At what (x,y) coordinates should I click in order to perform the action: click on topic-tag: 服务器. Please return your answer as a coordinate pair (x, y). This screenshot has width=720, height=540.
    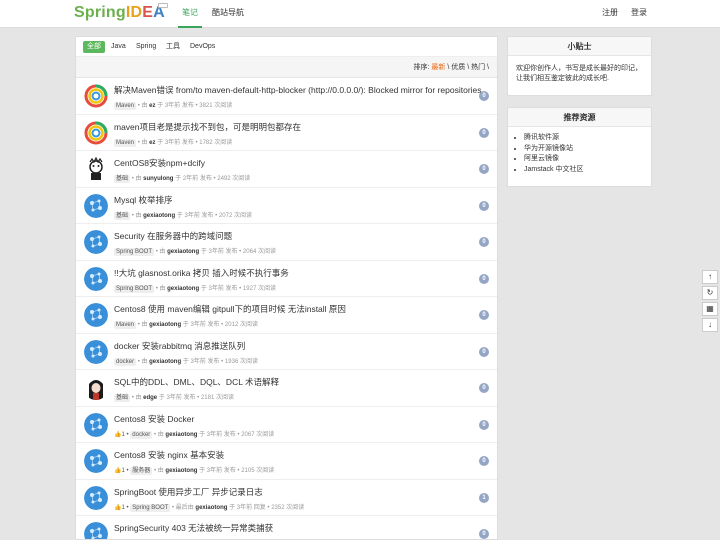
    Looking at the image, I should click on (141, 471).